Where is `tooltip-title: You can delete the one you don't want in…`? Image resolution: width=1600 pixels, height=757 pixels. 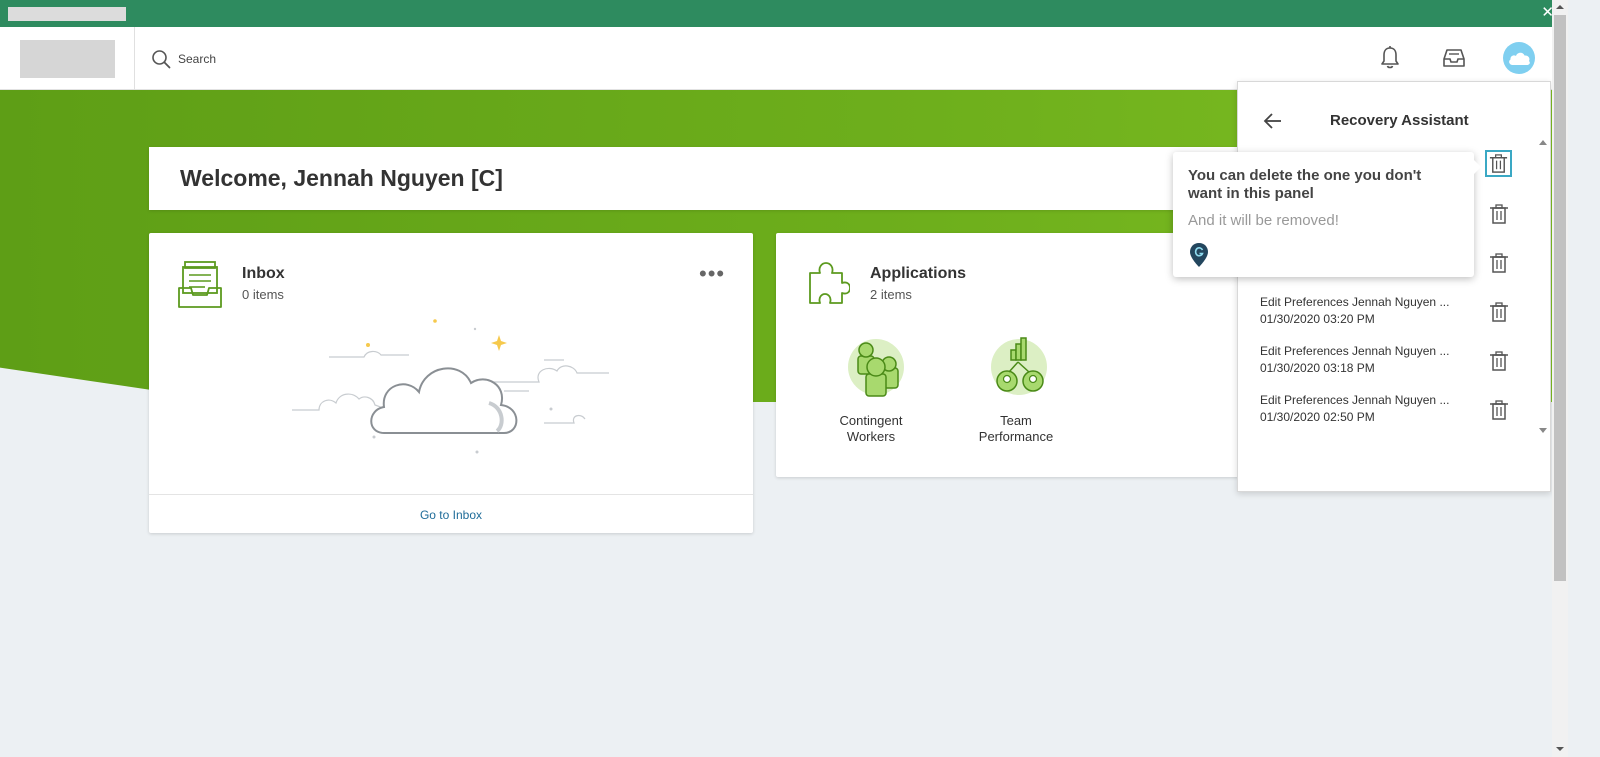
tooltip-title: You can delete the one you don't want in… is located at coordinates (1305, 184).